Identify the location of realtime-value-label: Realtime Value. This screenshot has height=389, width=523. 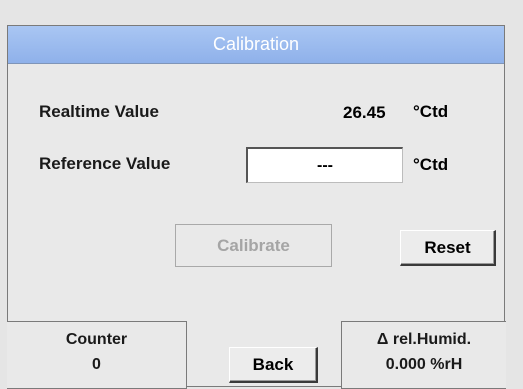
(99, 111).